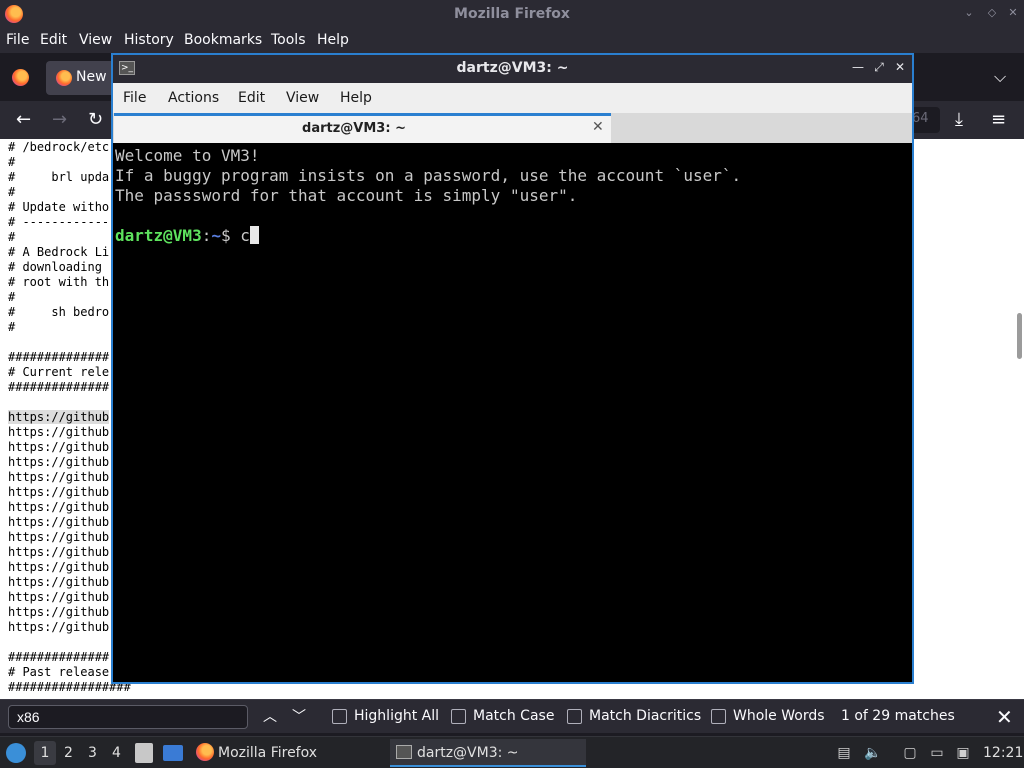 The width and height of the screenshot is (1024, 768). What do you see at coordinates (92, 753) in the screenshot?
I see `workspace-3: 3` at bounding box center [92, 753].